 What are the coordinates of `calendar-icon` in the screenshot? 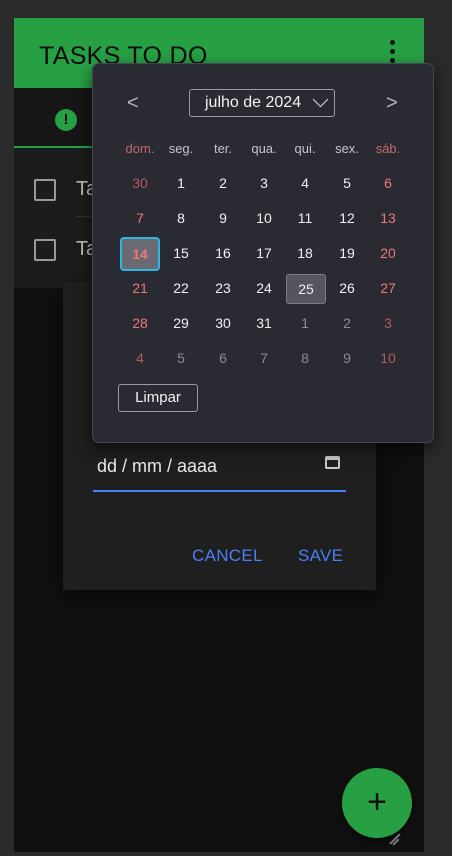 It's located at (332, 462).